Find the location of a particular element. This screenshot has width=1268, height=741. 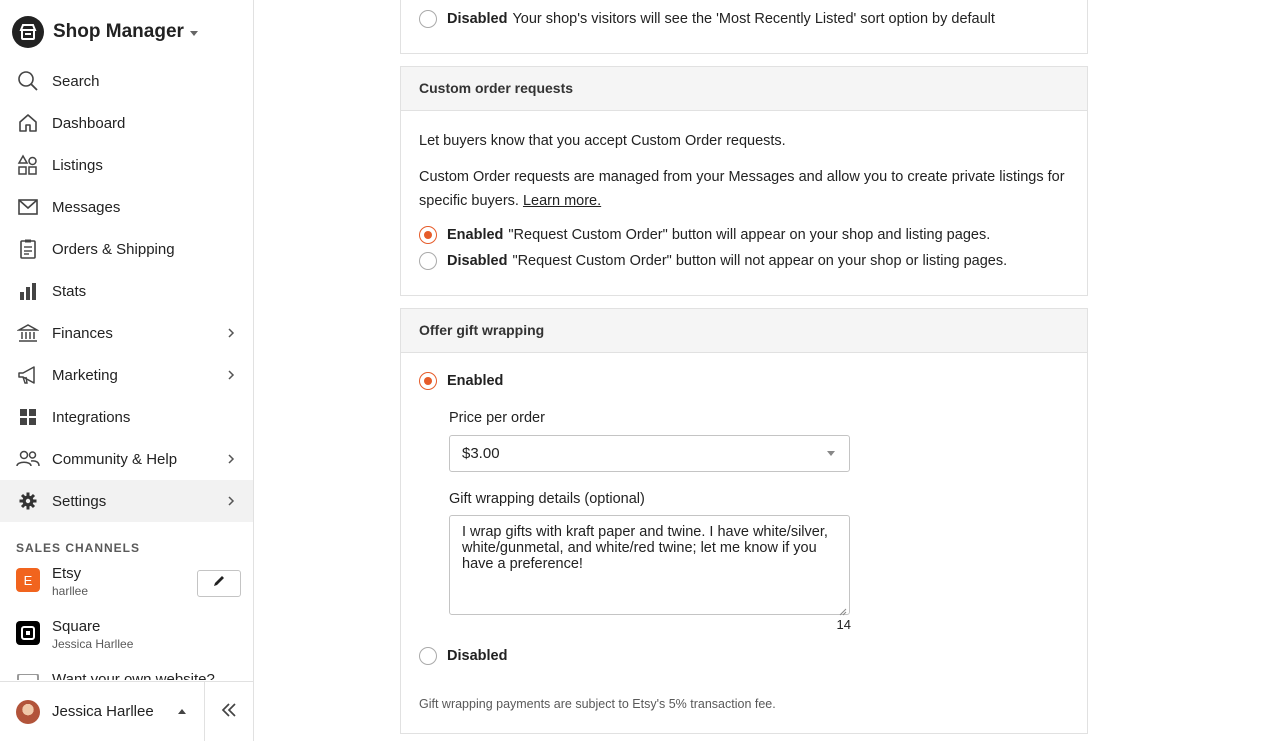

square-logo-icon is located at coordinates (28, 633).